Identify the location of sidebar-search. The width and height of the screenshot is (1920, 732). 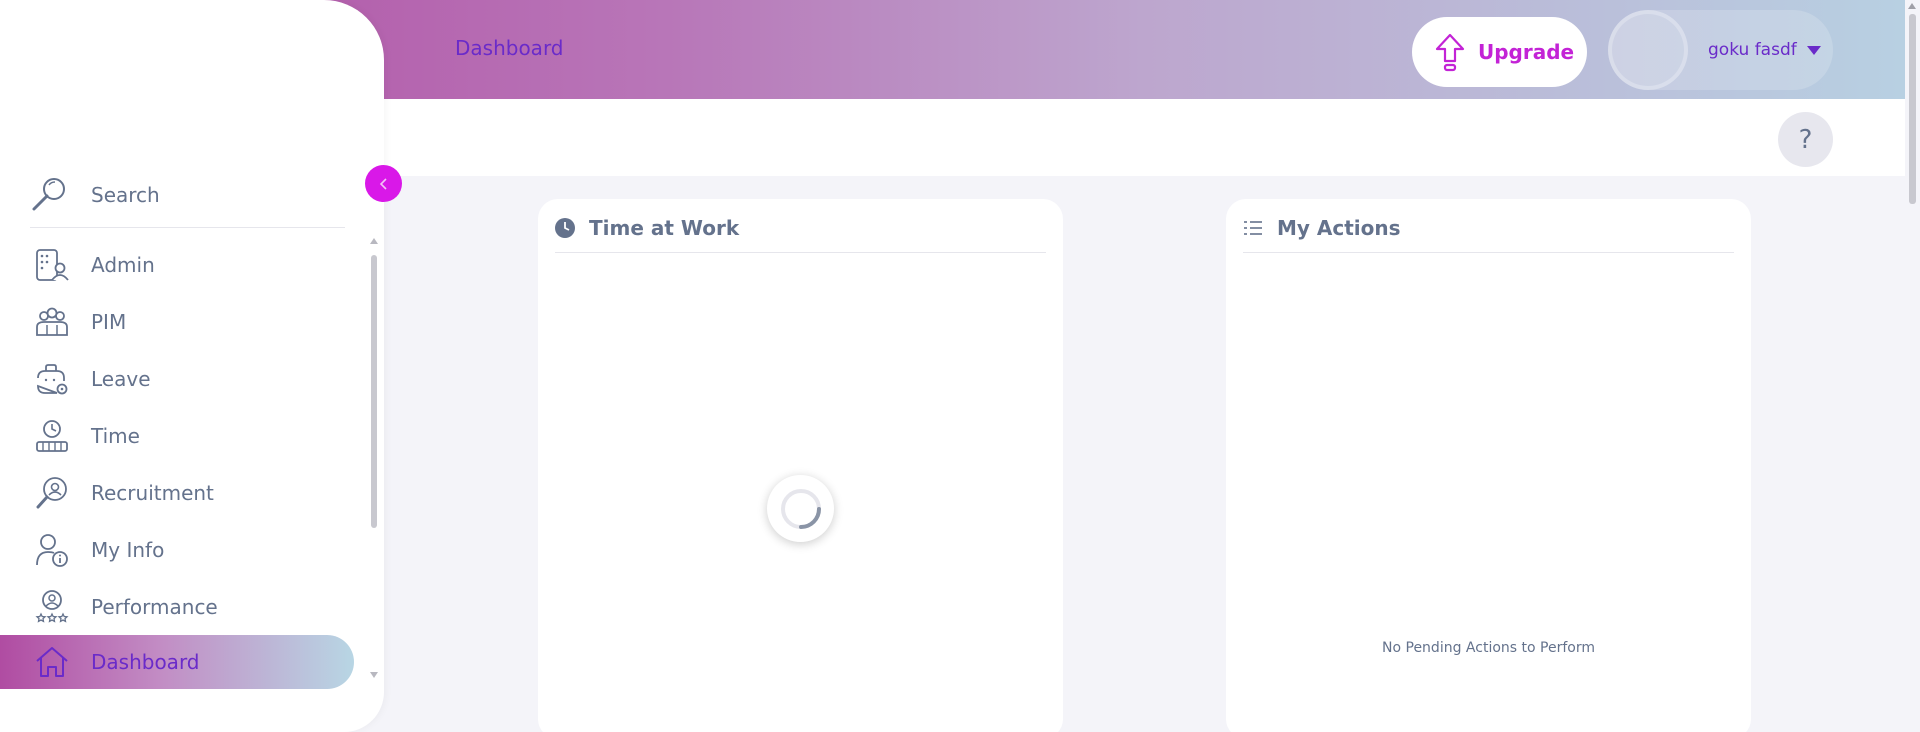
(187, 195).